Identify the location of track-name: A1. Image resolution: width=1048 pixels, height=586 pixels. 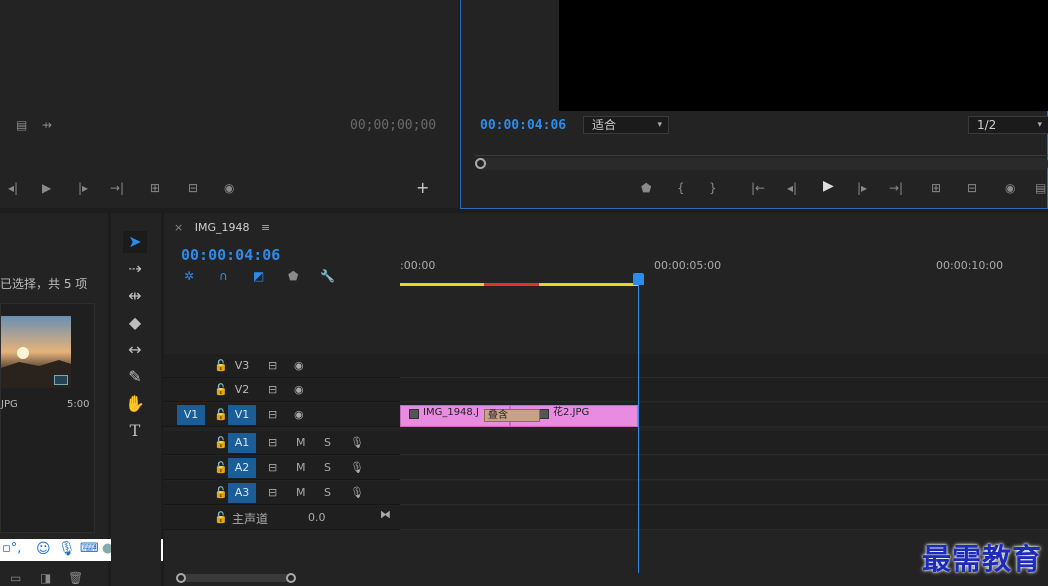
(242, 443).